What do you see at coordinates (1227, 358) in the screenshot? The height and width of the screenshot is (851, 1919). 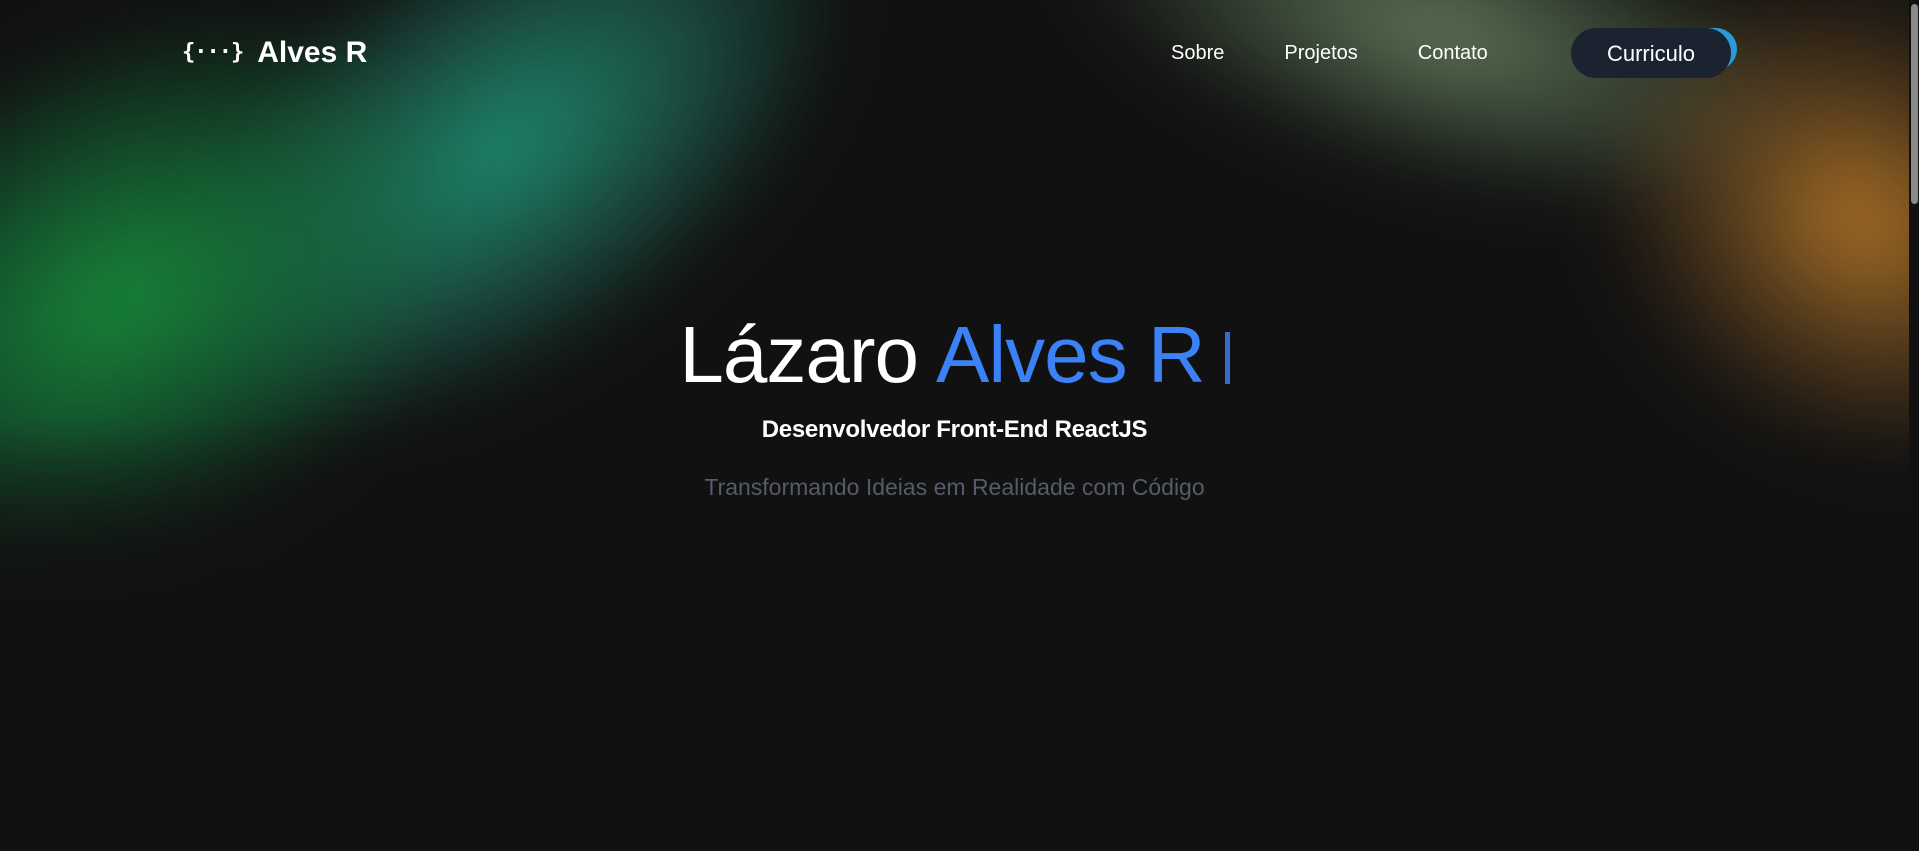 I see `typing-cursor` at bounding box center [1227, 358].